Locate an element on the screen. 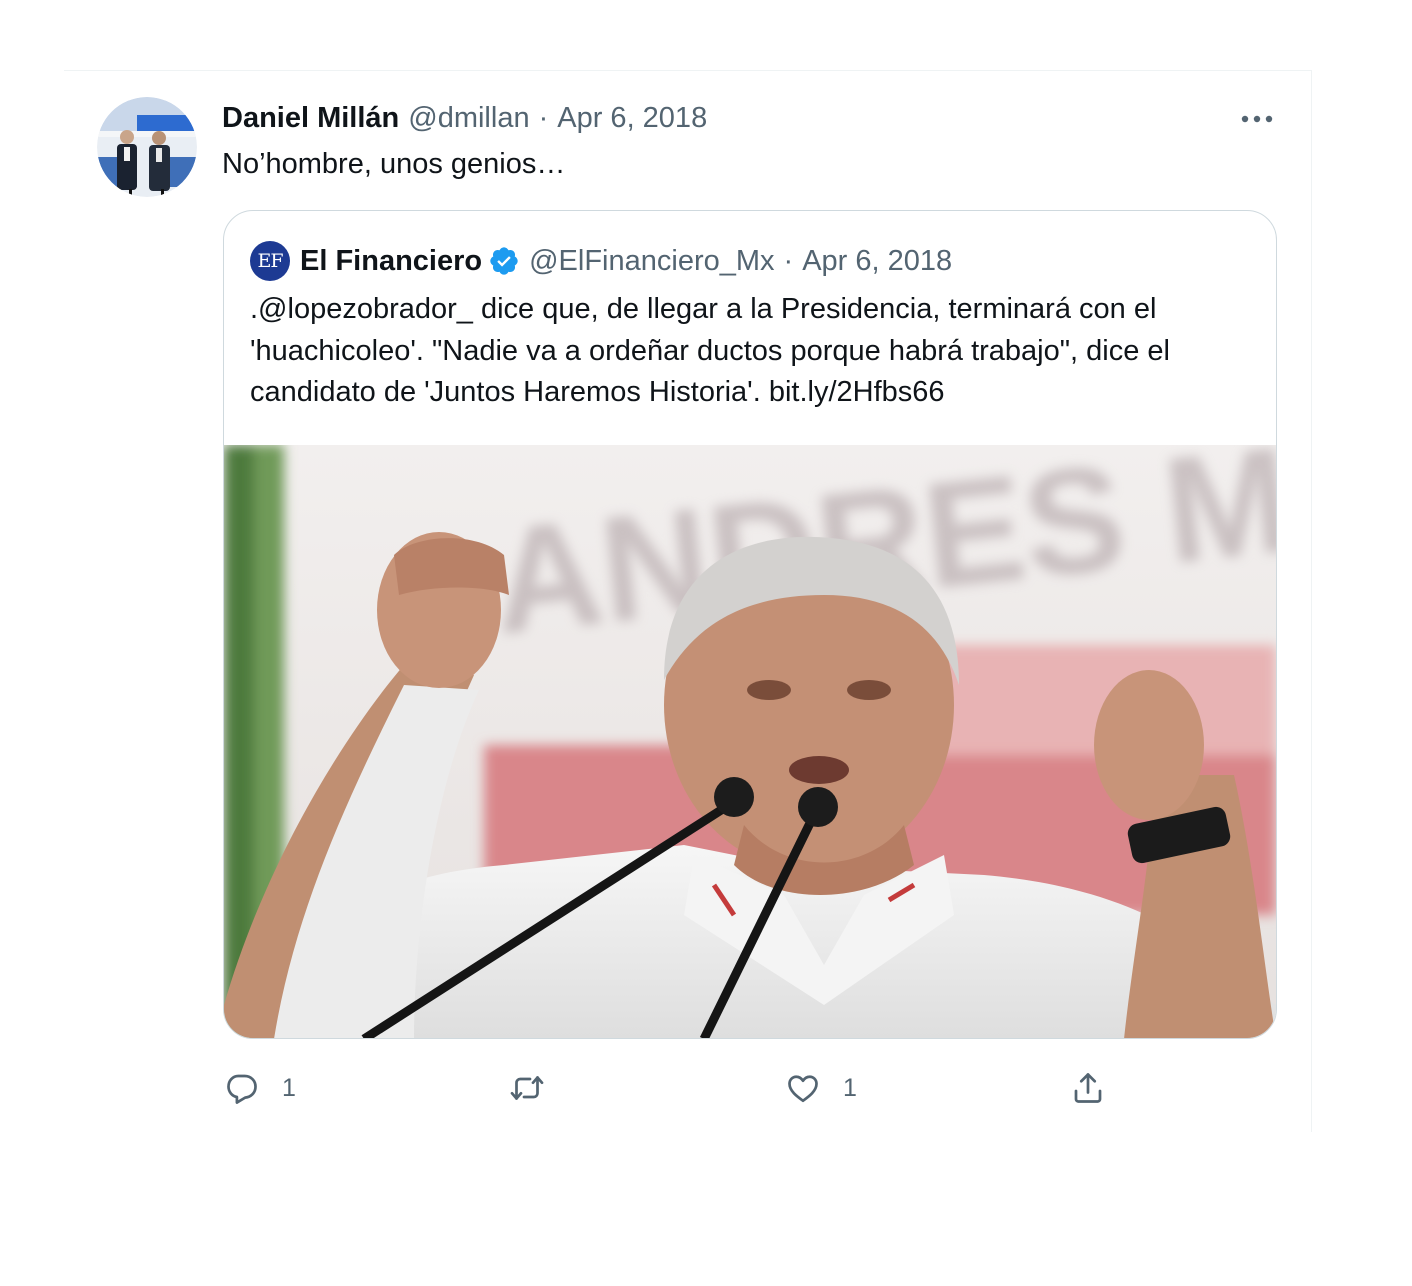 The width and height of the screenshot is (1412, 1286). retweet-icon is located at coordinates (527, 1088).